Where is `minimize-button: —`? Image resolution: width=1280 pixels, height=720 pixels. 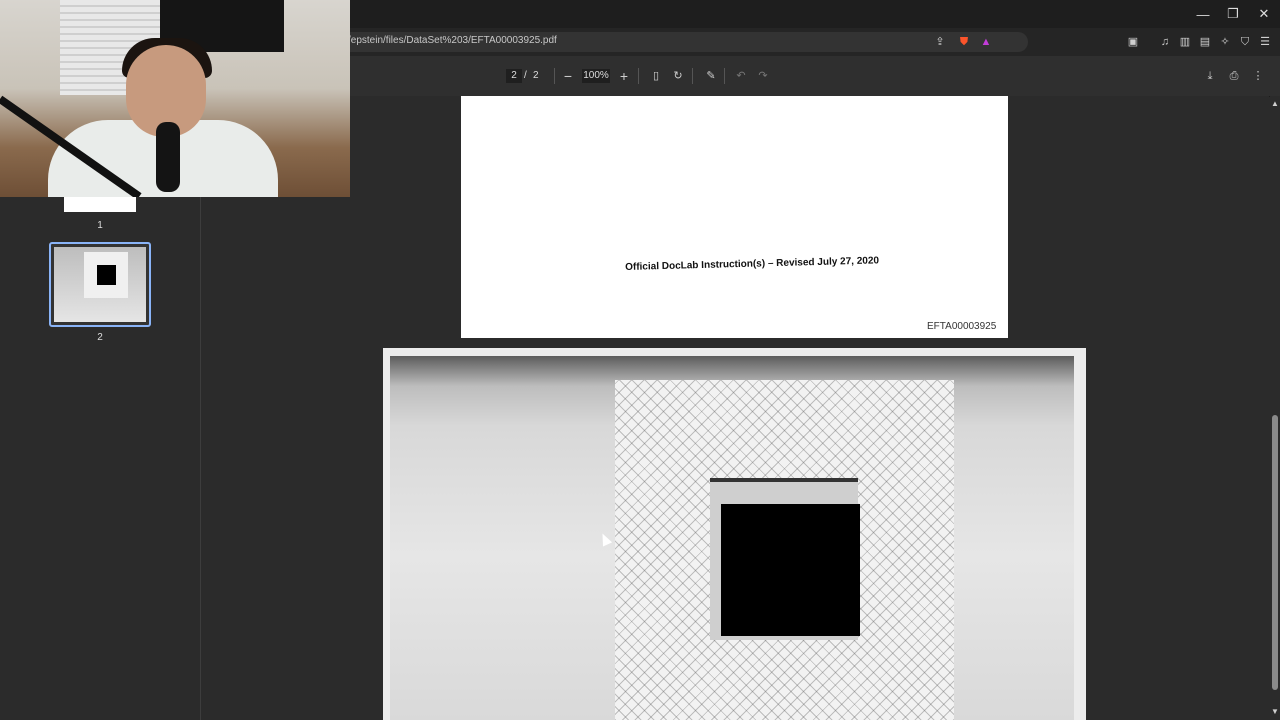
minimize-button: — is located at coordinates (1203, 14).